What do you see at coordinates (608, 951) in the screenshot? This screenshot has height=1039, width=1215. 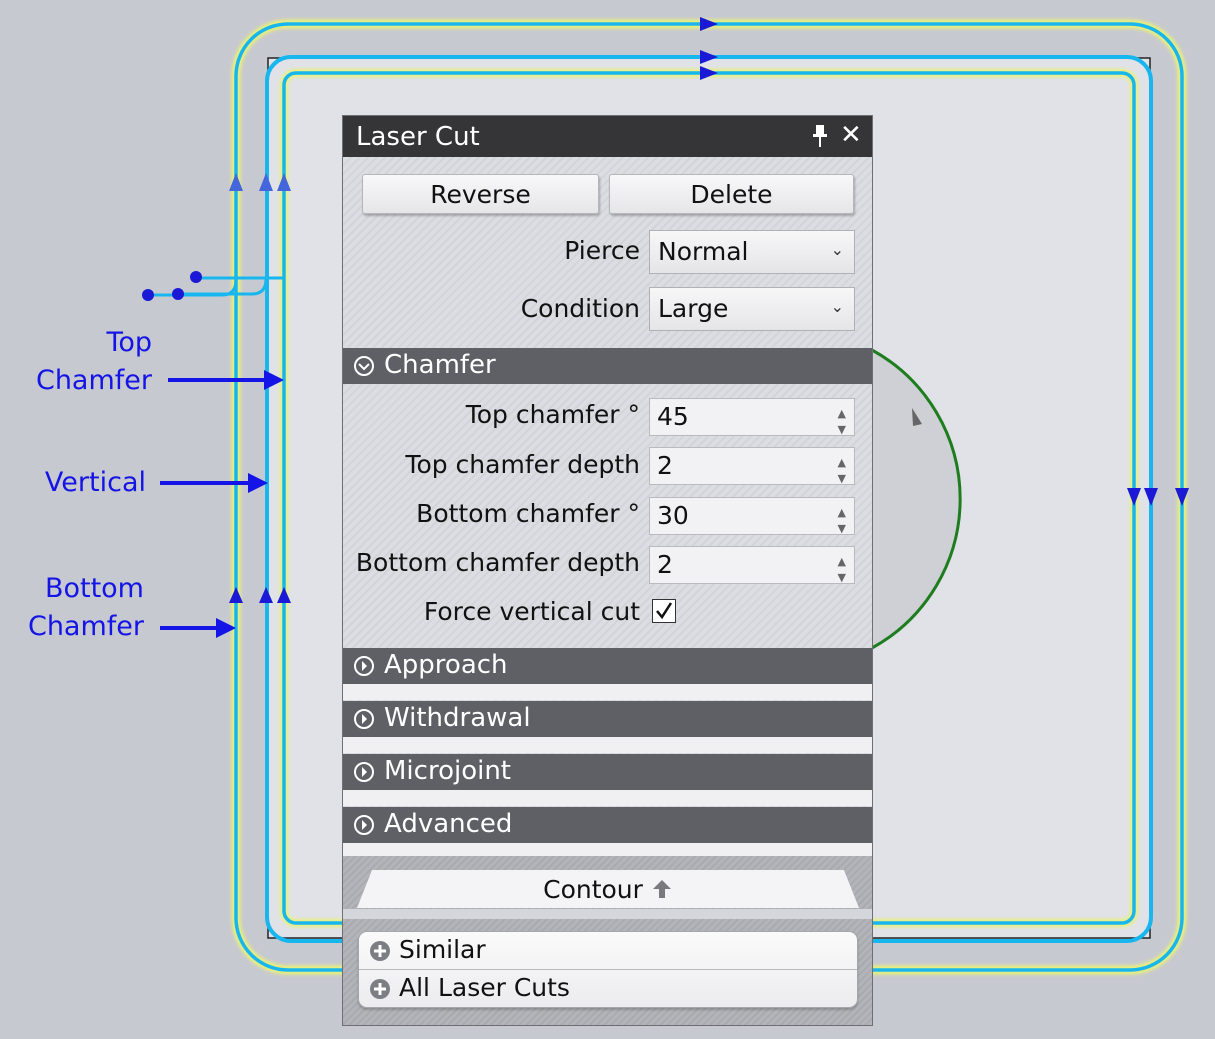 I see `list-item-similar: Similar` at bounding box center [608, 951].